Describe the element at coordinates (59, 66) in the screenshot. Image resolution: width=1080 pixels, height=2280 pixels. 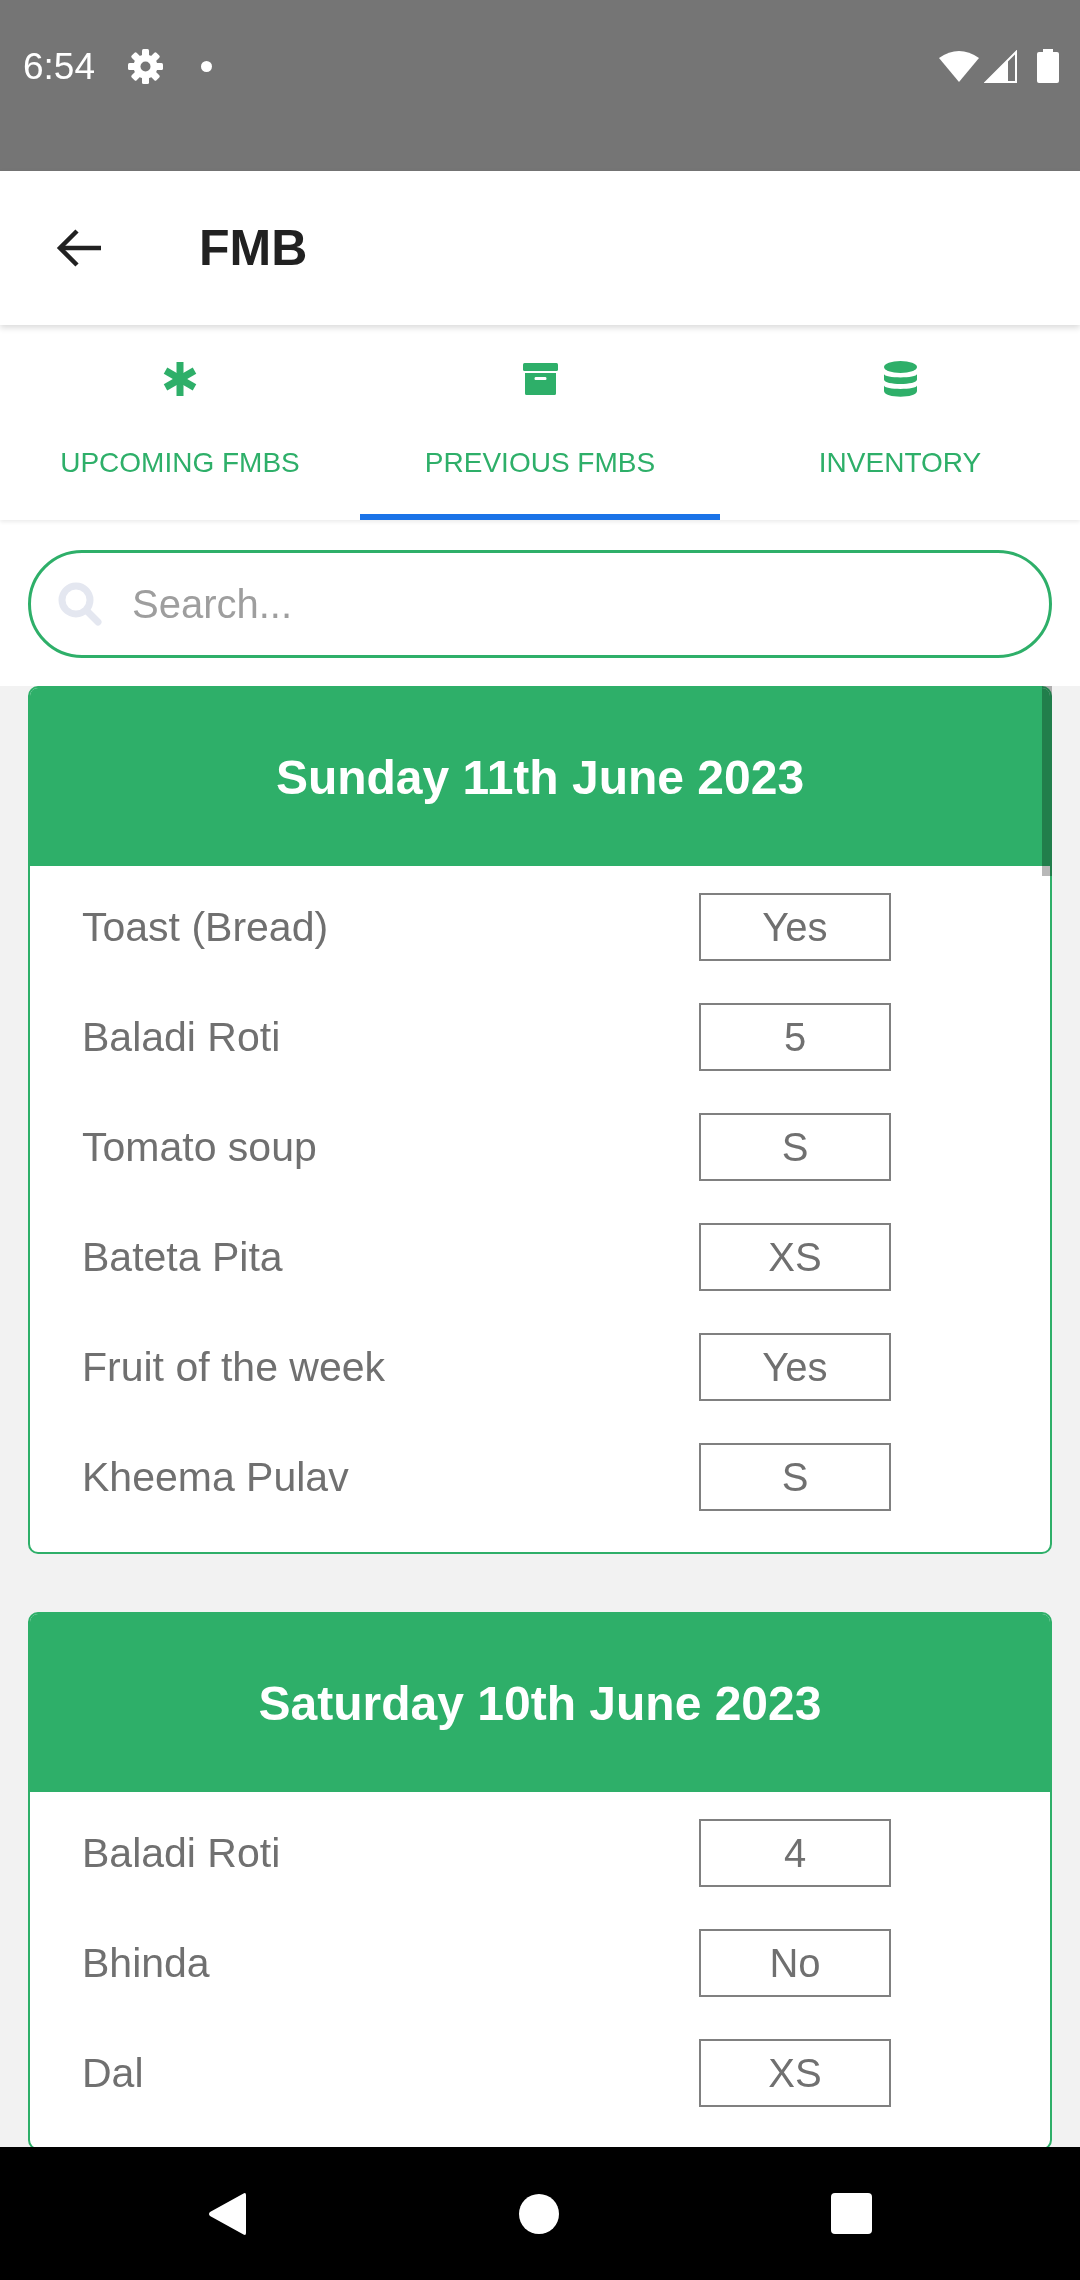
I see `status-time: 6:54` at that location.